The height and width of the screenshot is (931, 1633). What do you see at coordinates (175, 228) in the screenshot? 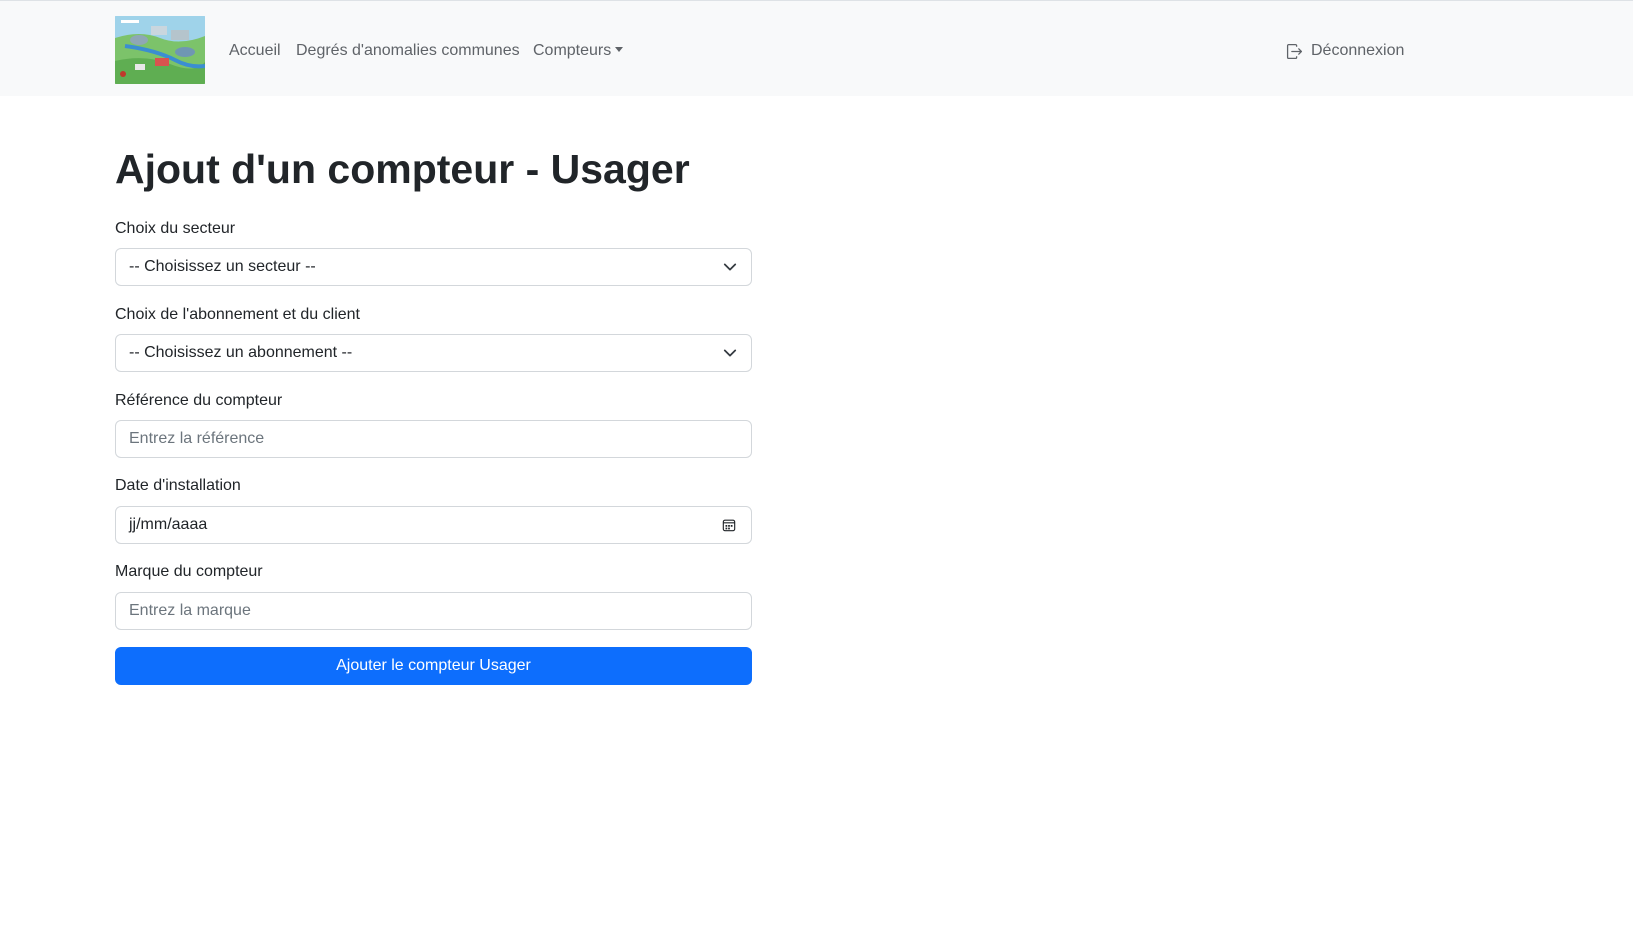
I see `secteur-label: Choix du secteur` at bounding box center [175, 228].